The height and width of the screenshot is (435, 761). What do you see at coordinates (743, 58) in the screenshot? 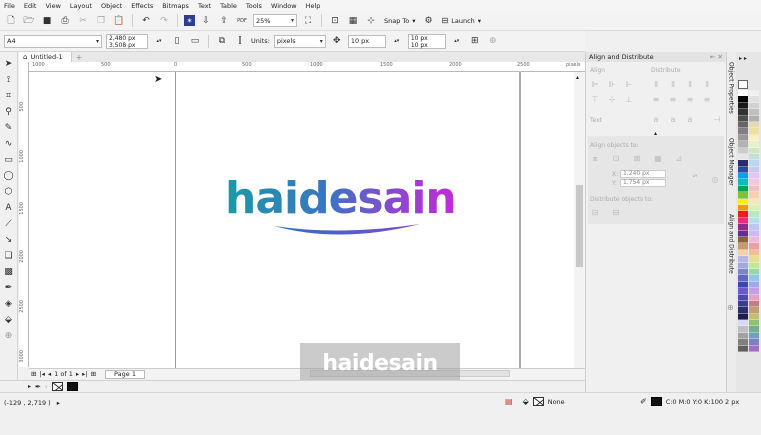
I see `palette-scroll-icon: ▸ ▸` at bounding box center [743, 58].